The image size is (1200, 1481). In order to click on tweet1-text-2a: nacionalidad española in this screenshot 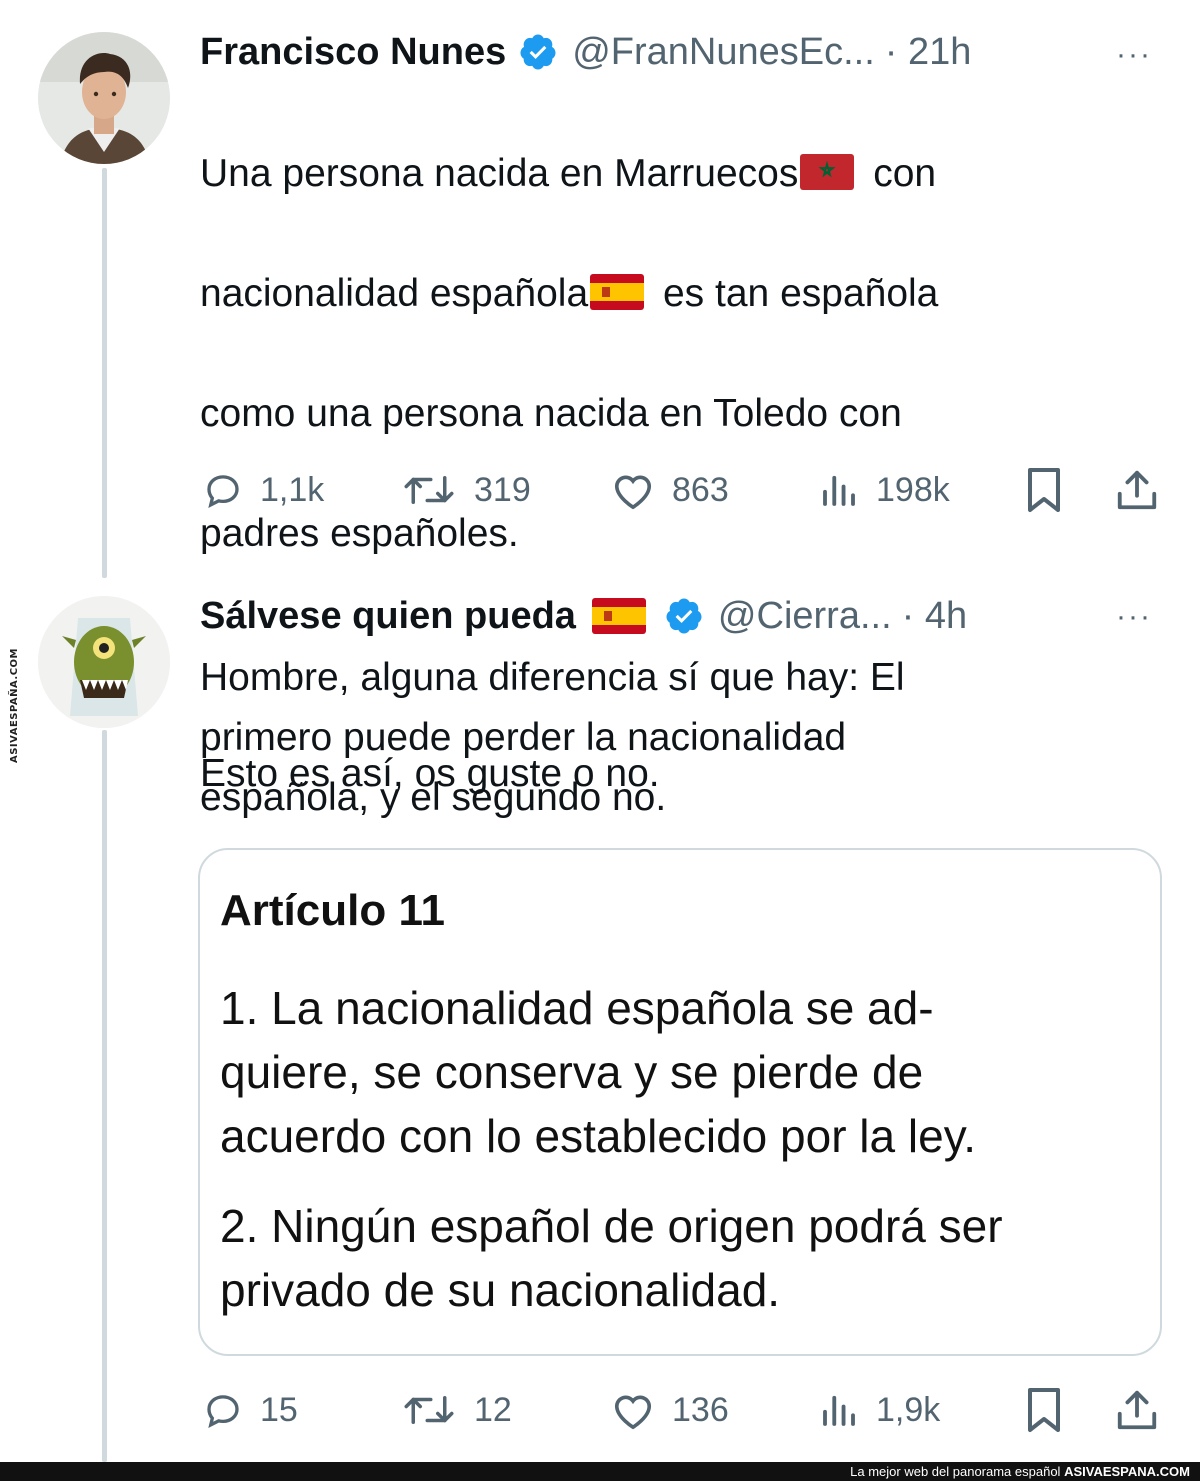, I will do `click(394, 293)`.